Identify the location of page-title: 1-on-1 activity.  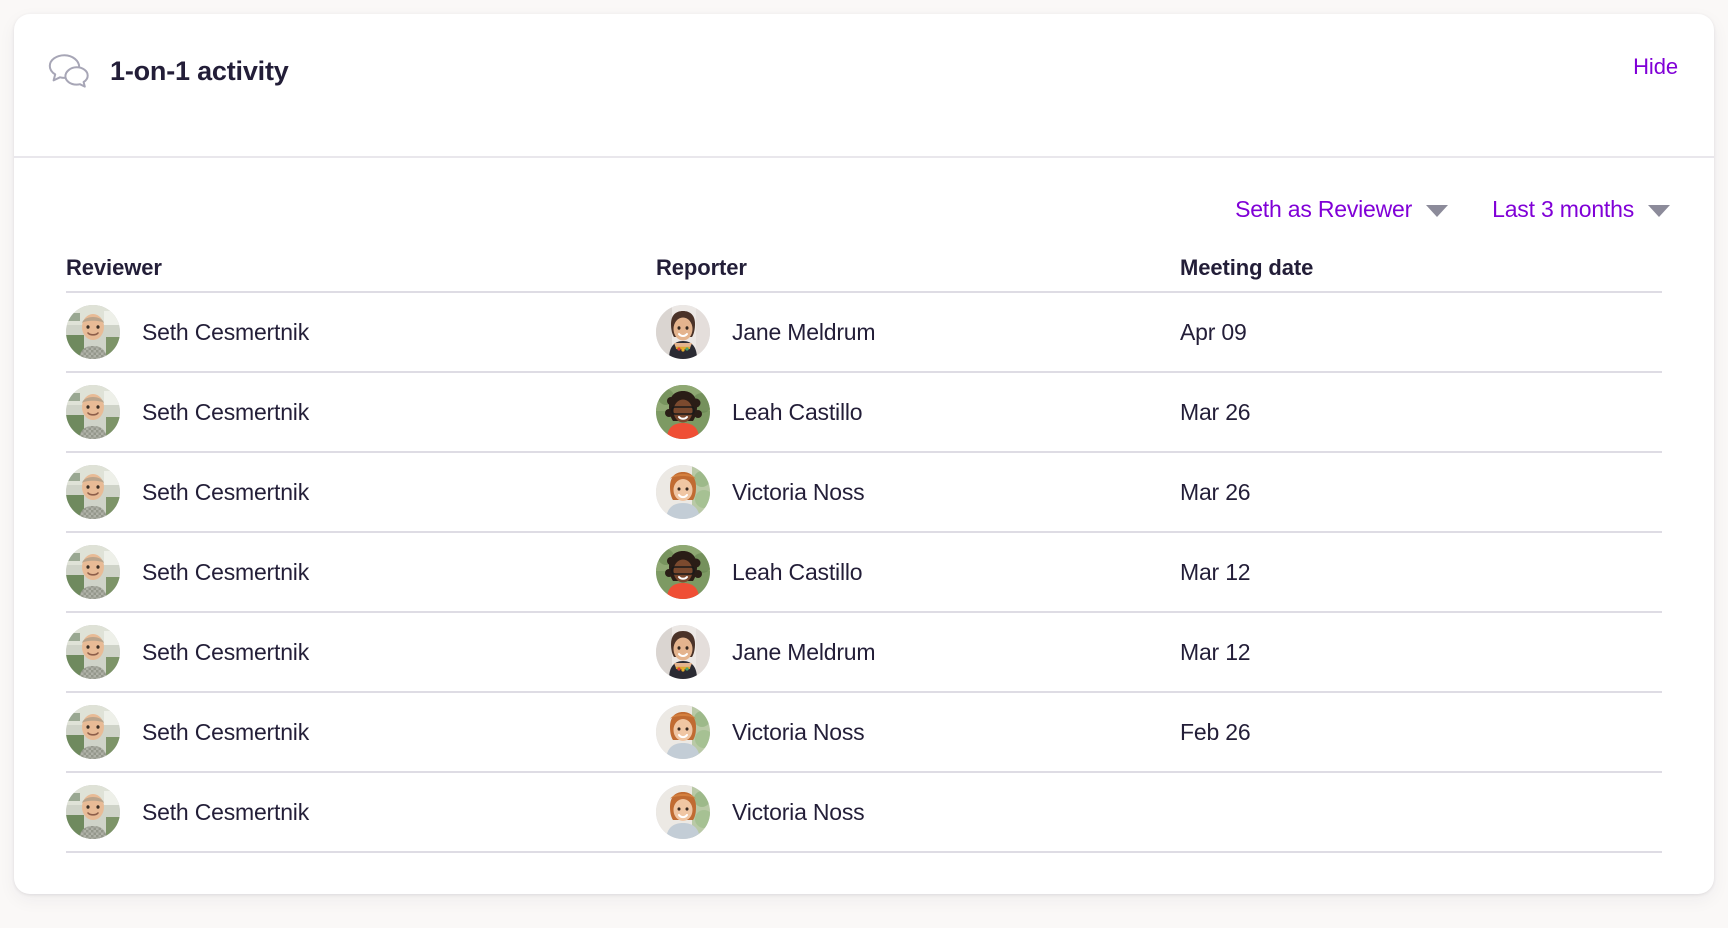
(199, 70).